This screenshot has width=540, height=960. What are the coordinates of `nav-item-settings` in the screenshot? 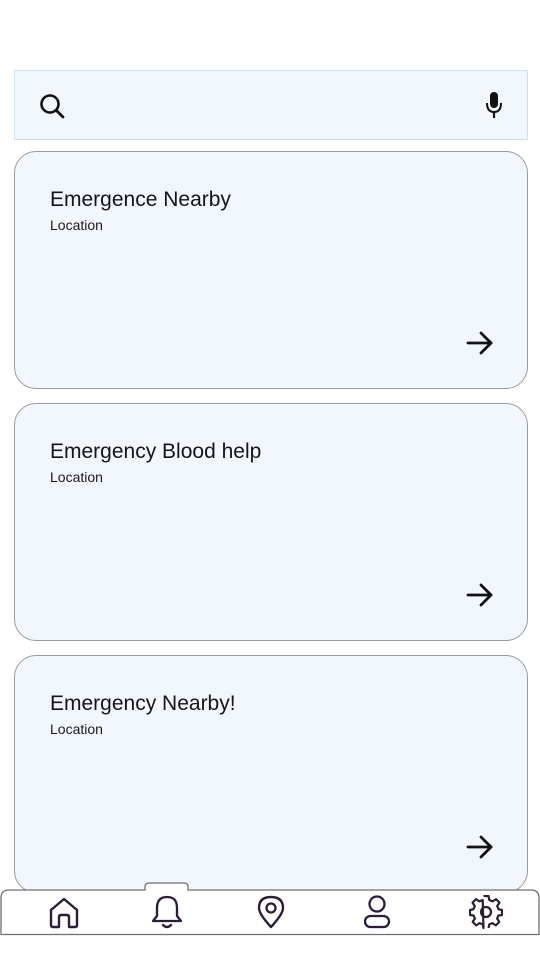 It's located at (486, 912).